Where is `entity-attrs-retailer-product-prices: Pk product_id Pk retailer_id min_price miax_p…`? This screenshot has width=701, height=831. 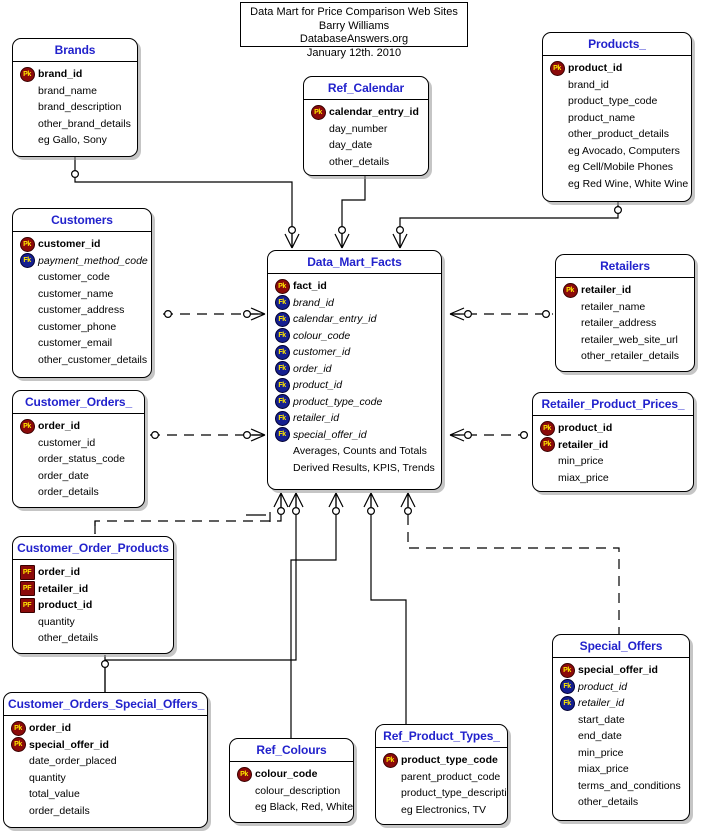 entity-attrs-retailer-product-prices: Pk product_id Pk retailer_id min_price miax_p… is located at coordinates (613, 453).